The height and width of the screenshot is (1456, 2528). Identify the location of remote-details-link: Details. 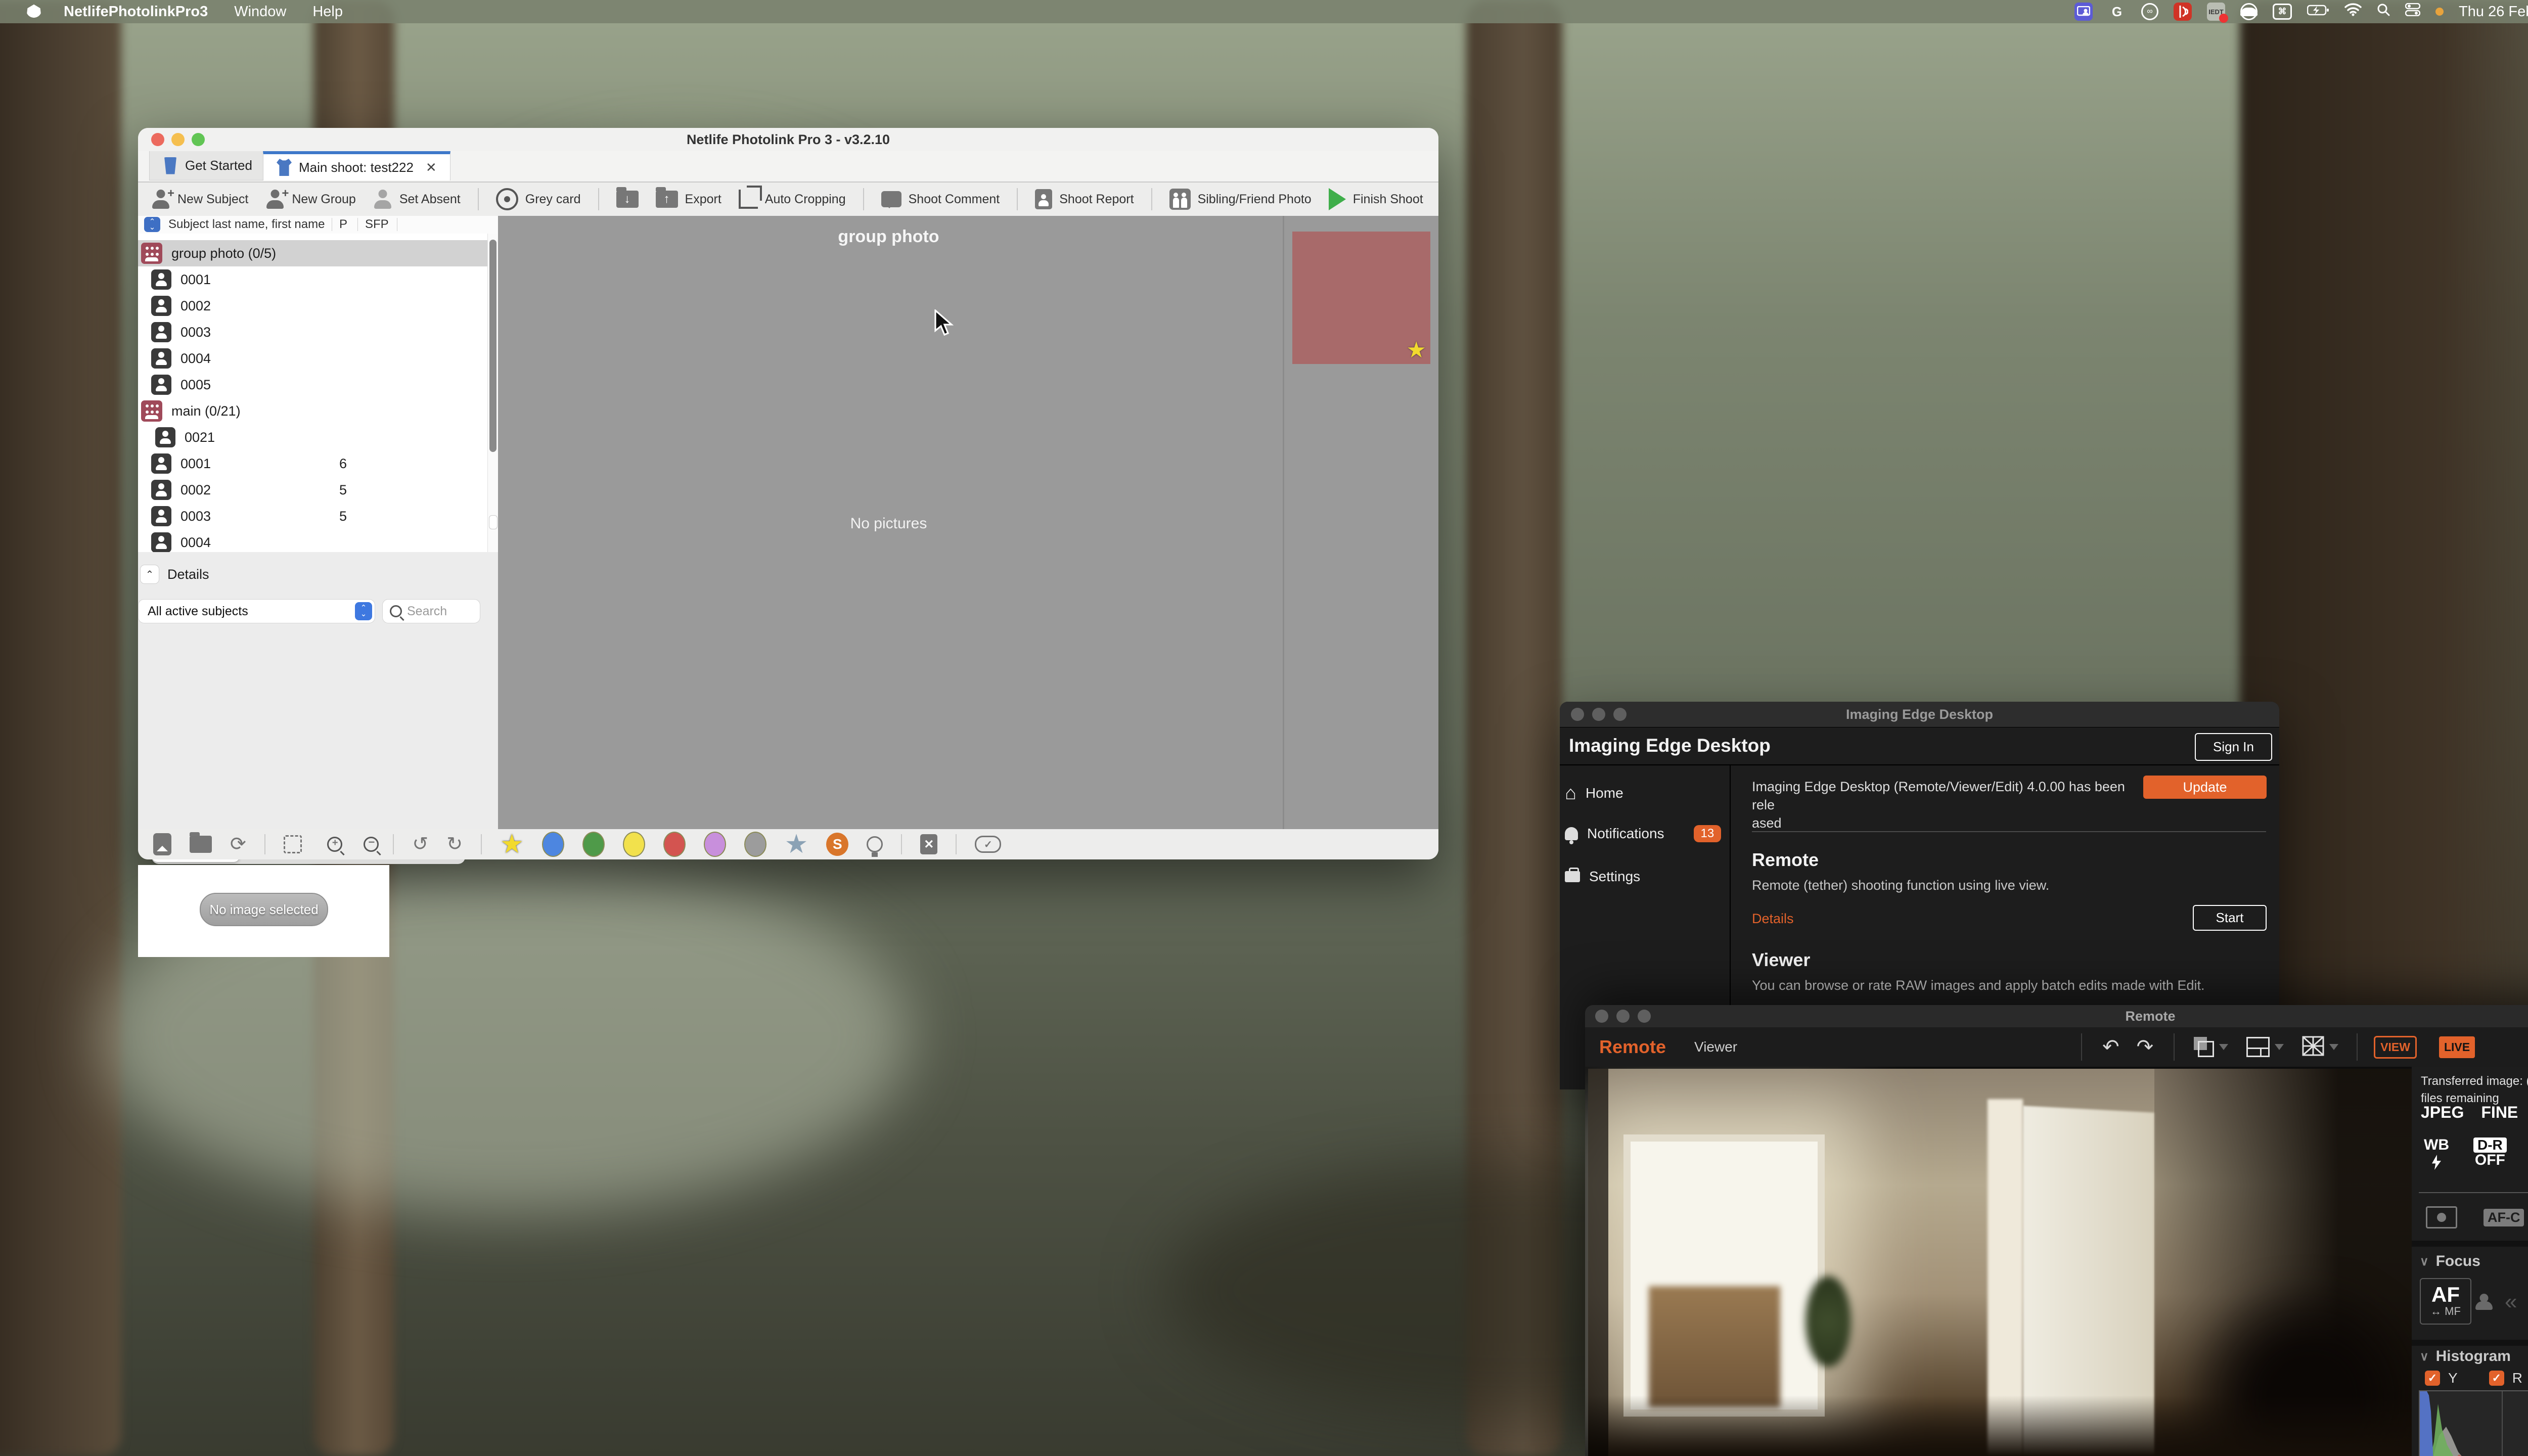
(1773, 919).